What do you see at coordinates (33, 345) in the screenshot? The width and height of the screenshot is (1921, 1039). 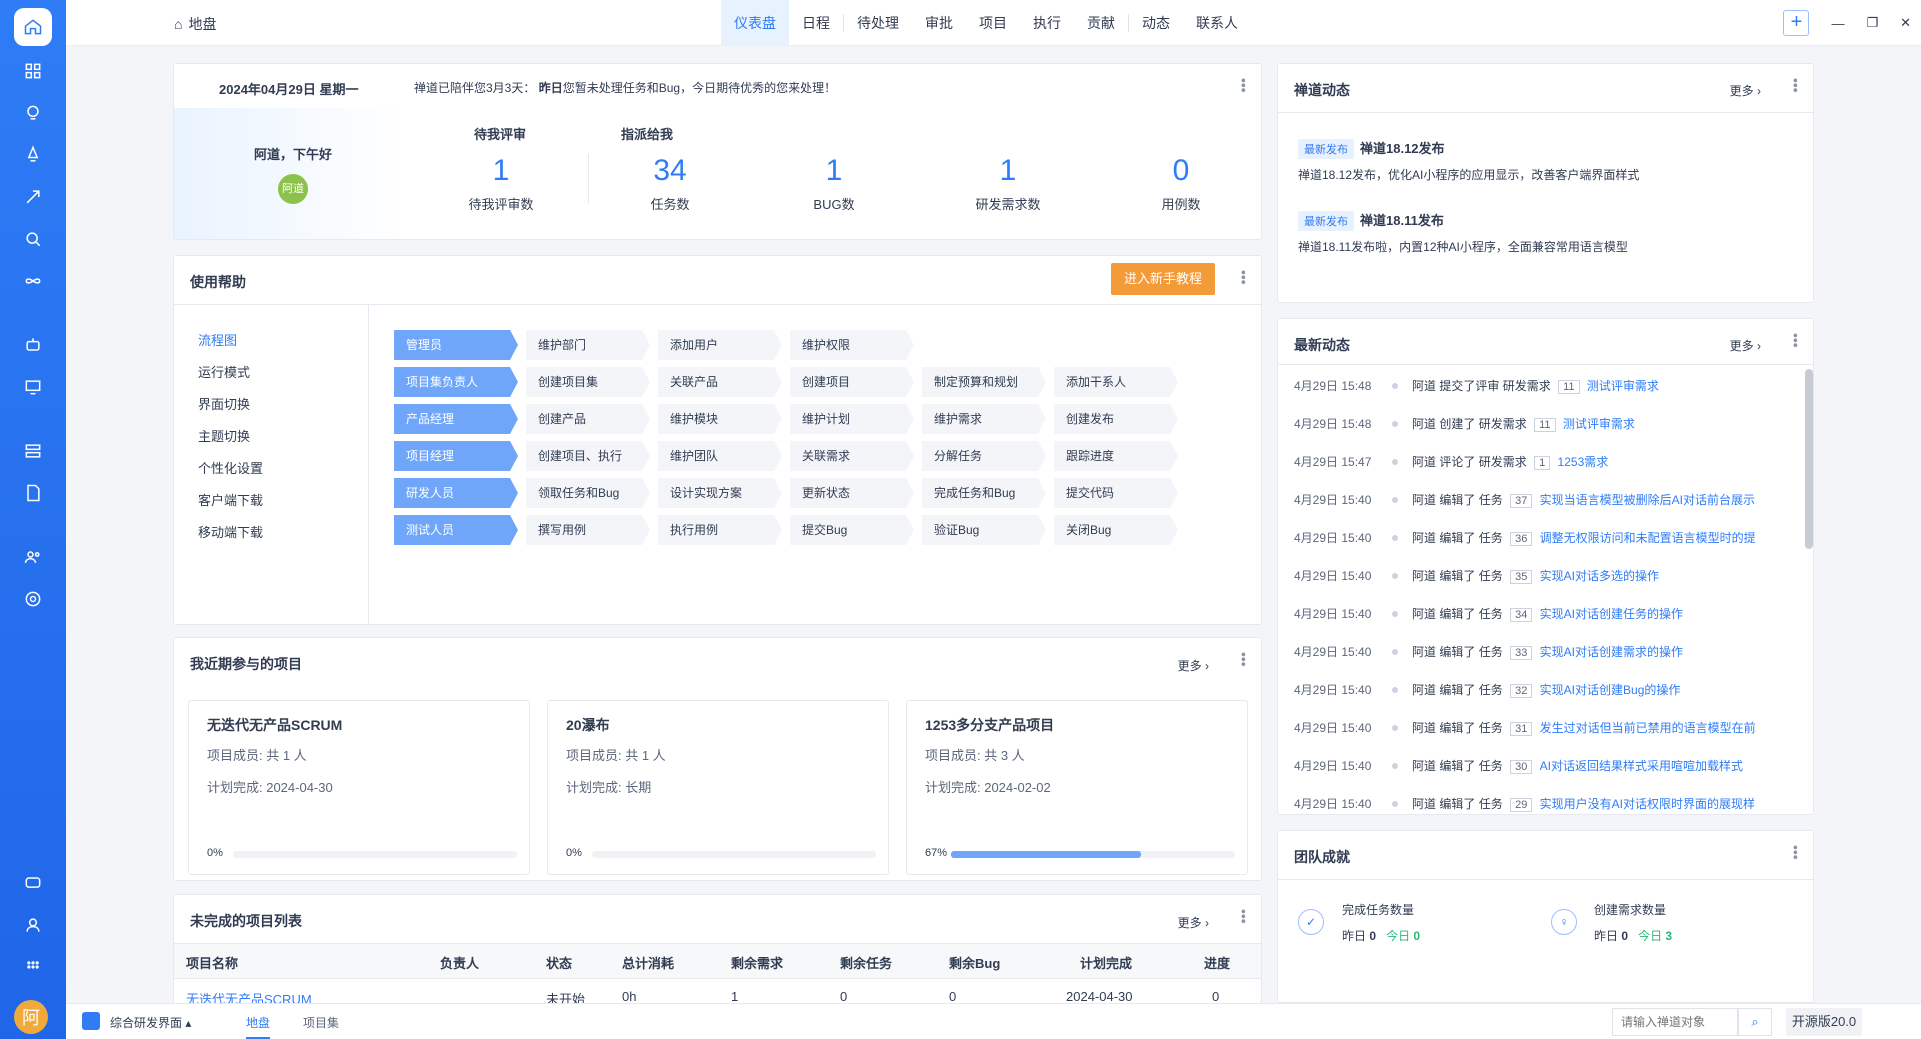 I see `robot-icon` at bounding box center [33, 345].